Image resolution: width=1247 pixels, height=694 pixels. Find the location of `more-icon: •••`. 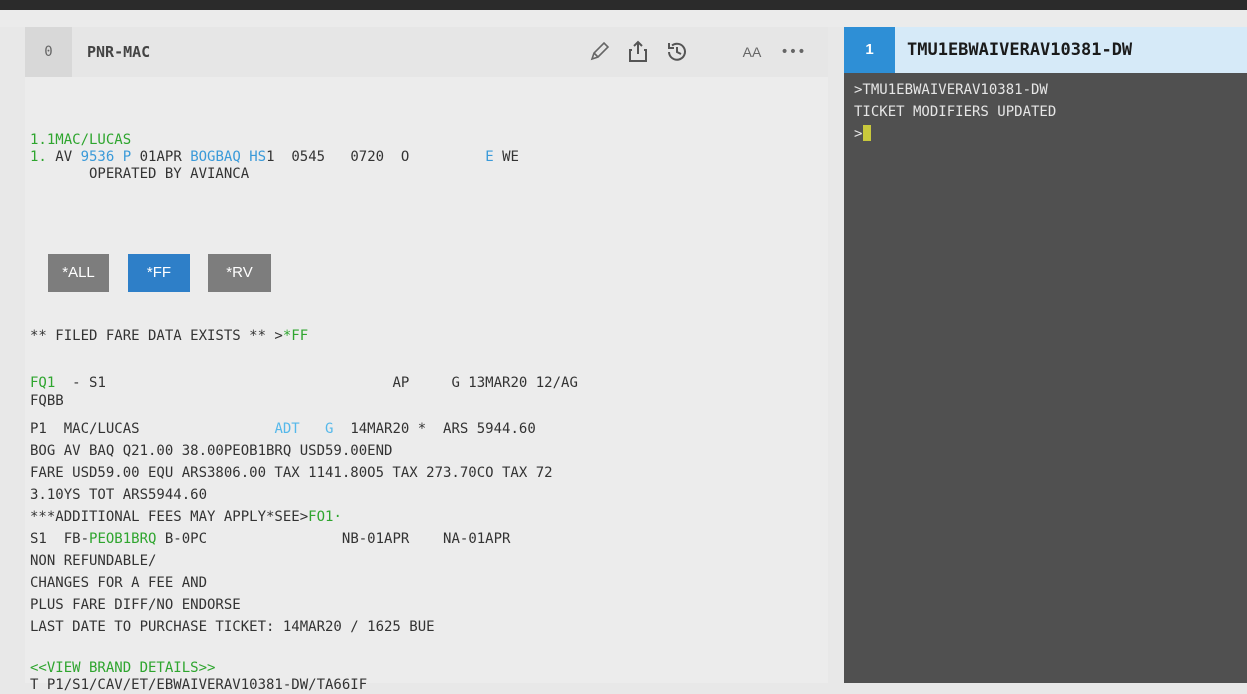

more-icon: ••• is located at coordinates (793, 52).